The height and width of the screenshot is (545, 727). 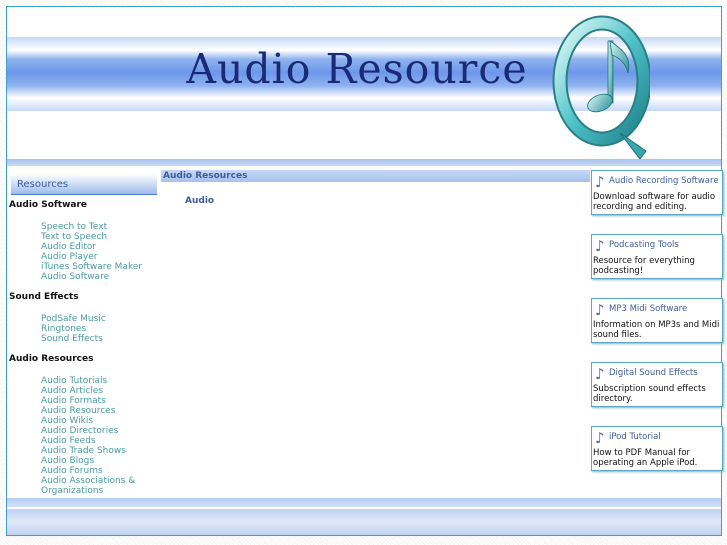 I want to click on card-title: Digital Sound Effects, so click(x=653, y=373).